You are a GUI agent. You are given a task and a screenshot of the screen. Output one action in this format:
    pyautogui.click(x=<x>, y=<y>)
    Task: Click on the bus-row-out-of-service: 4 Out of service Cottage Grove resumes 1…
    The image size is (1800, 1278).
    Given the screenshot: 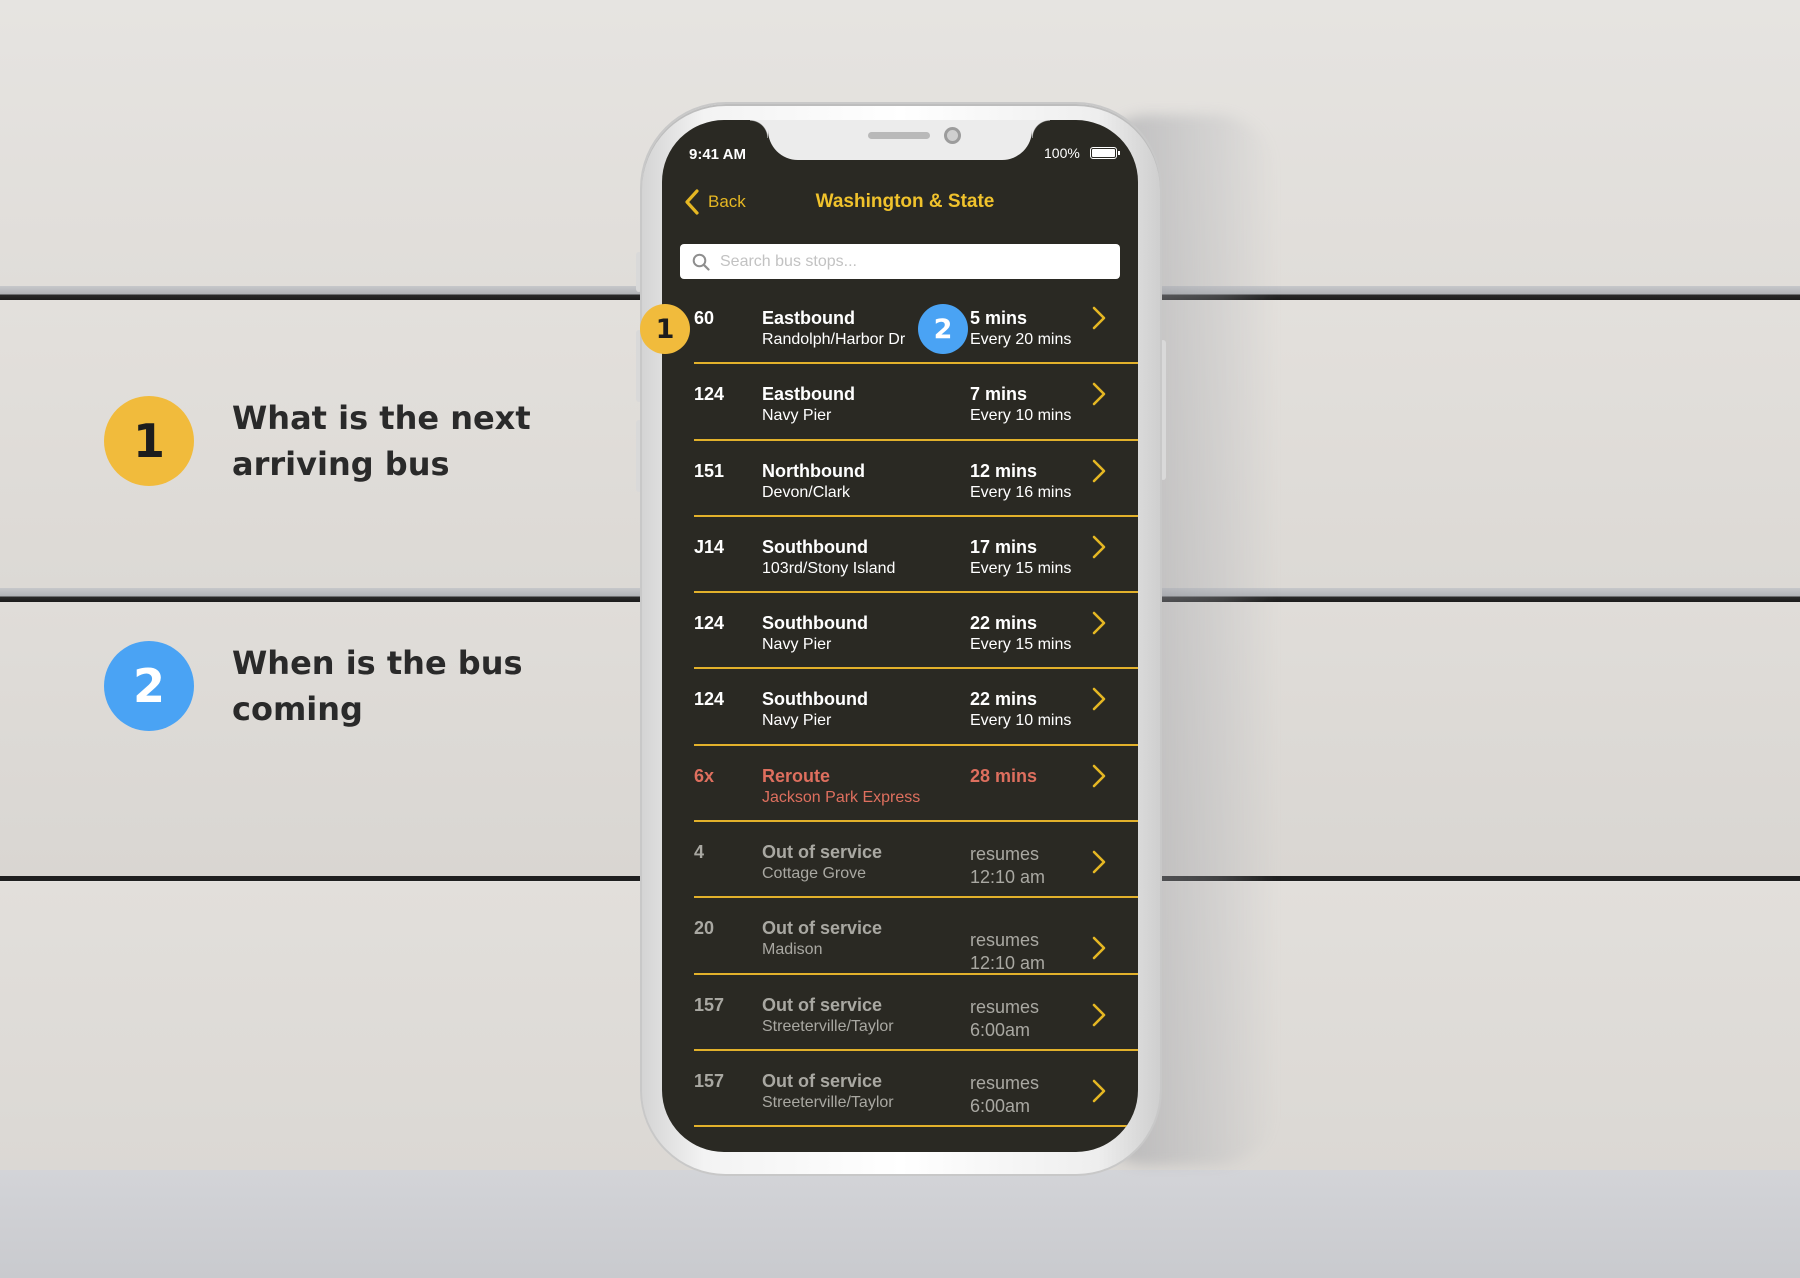 What is the action you would take?
    pyautogui.click(x=916, y=860)
    